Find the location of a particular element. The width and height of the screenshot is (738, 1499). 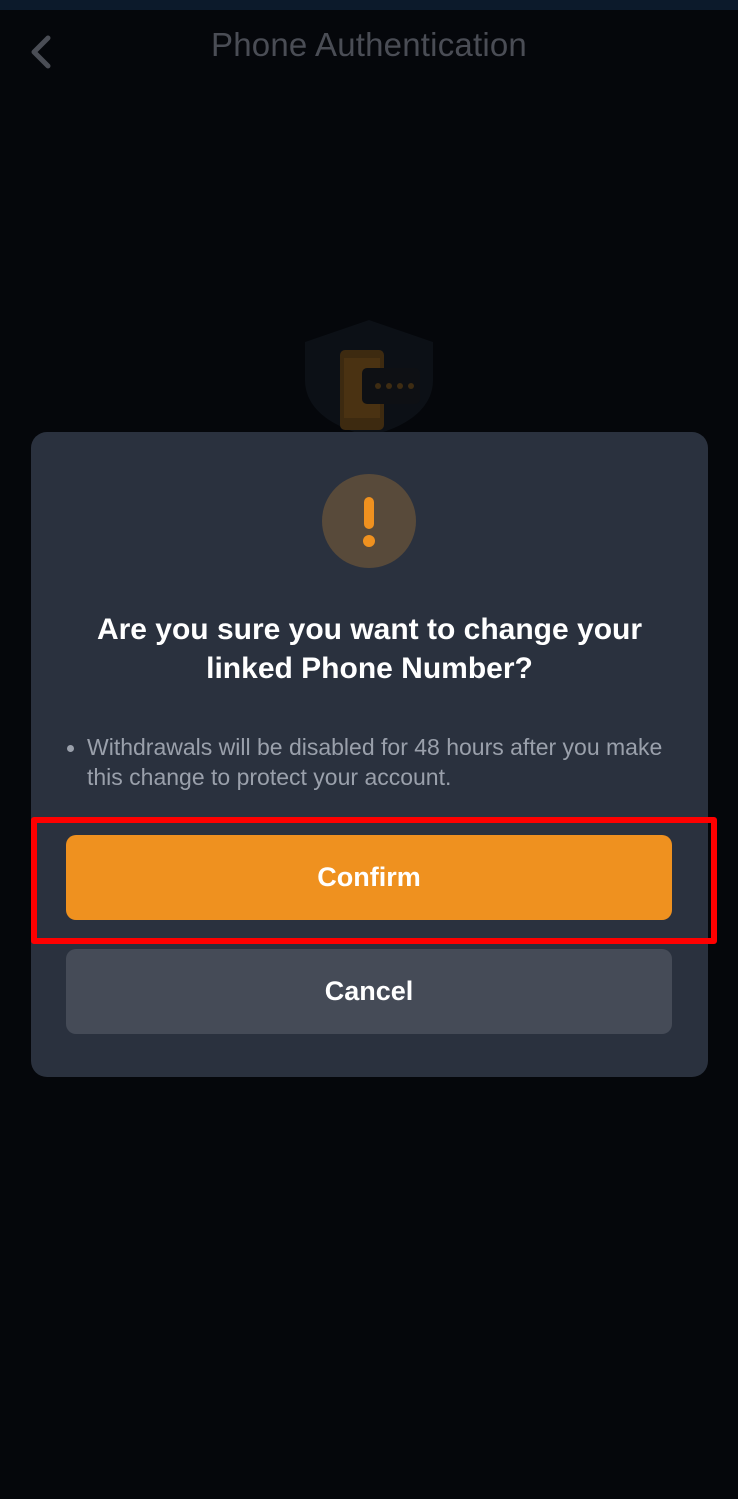

page-title: Phone Authentication is located at coordinates (369, 44).